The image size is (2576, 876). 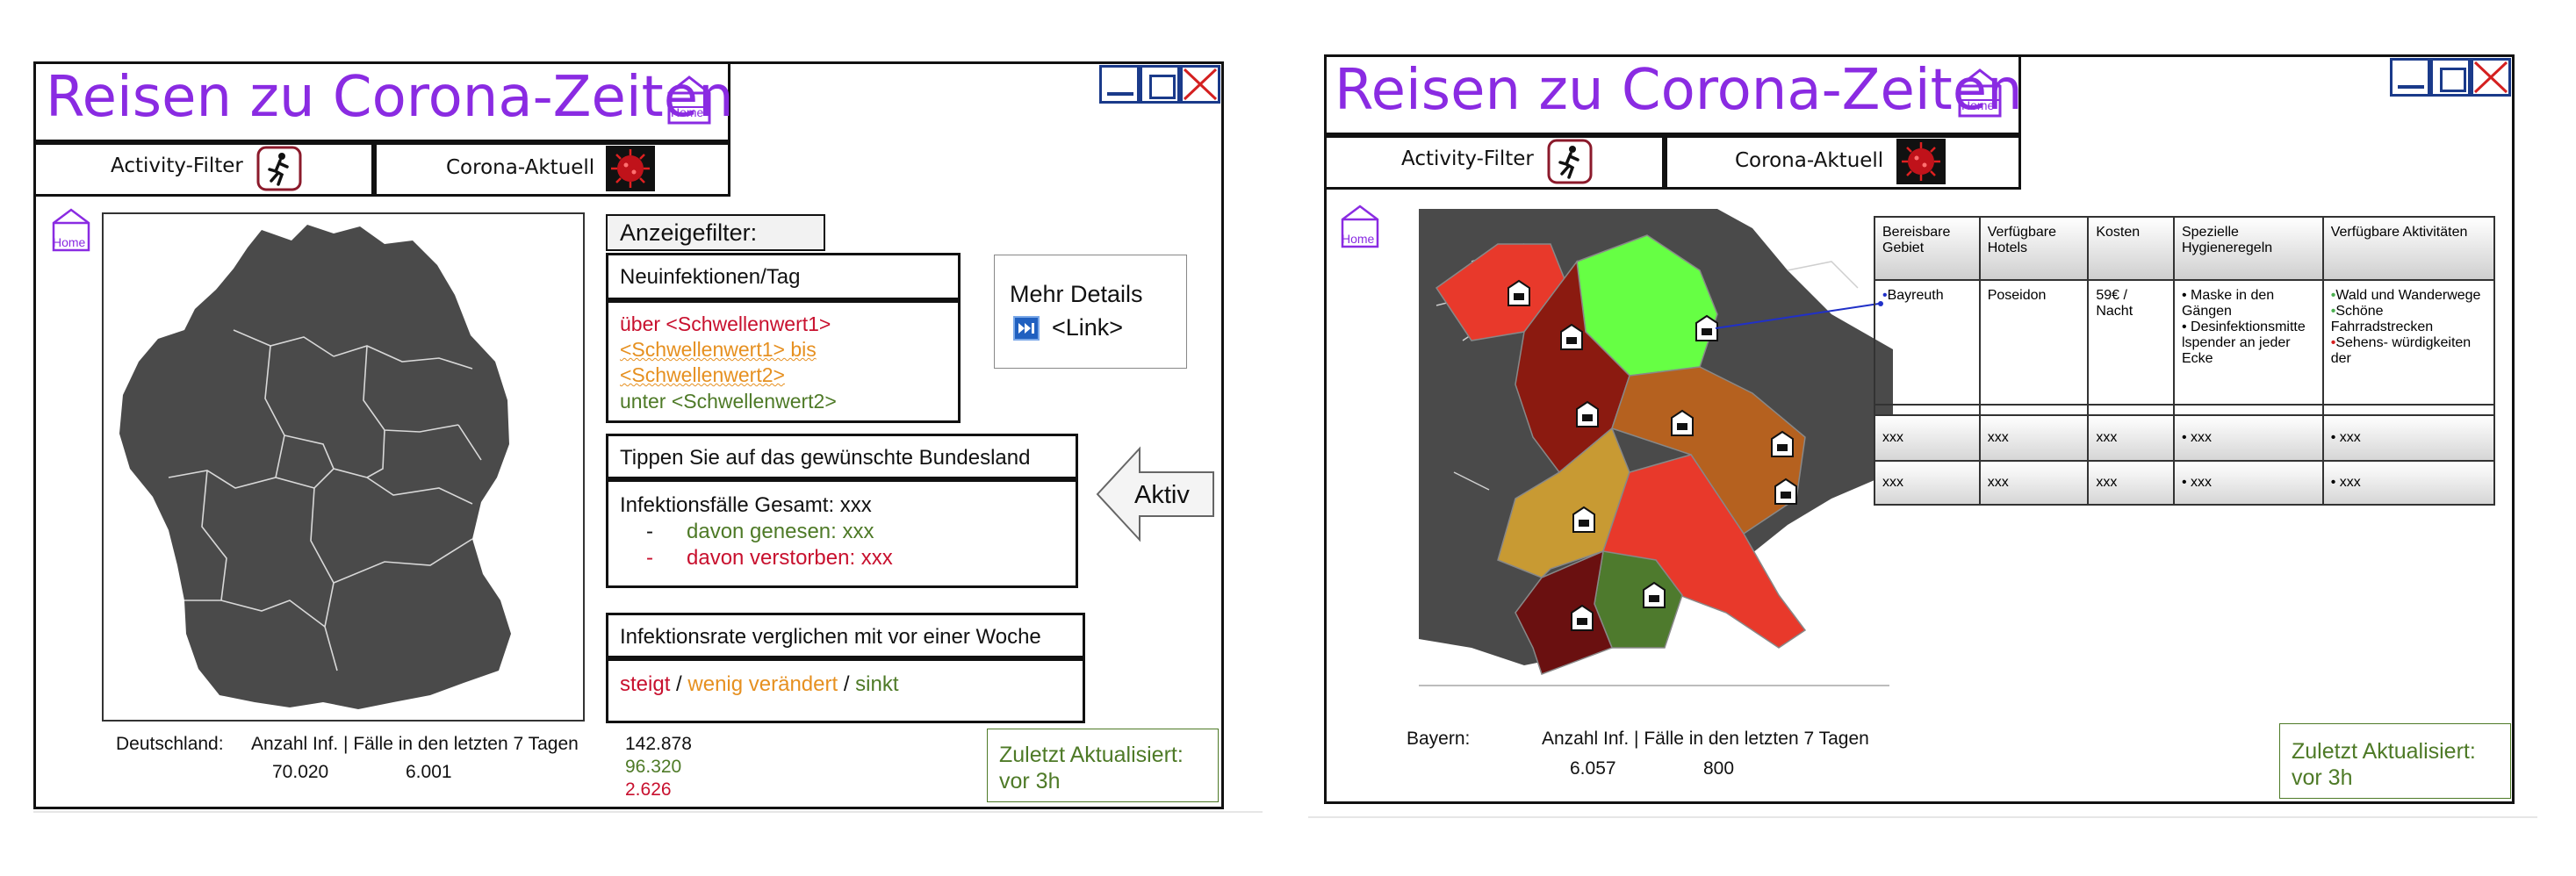 What do you see at coordinates (1593, 768) in the screenshot?
I see `right-stats-anzahl: 6.057` at bounding box center [1593, 768].